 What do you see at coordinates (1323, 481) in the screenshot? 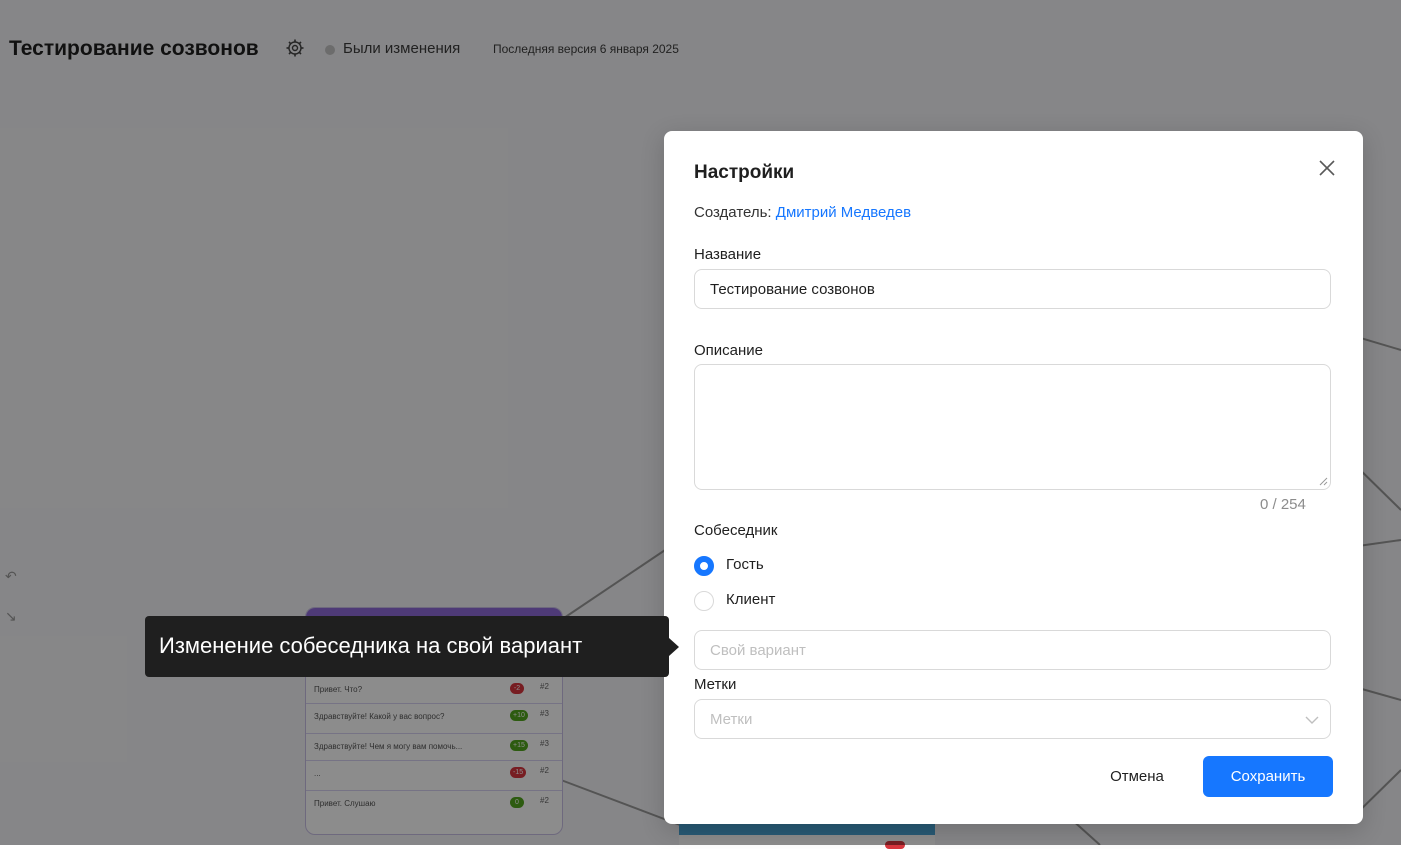
I see `resize-handle-icon` at bounding box center [1323, 481].